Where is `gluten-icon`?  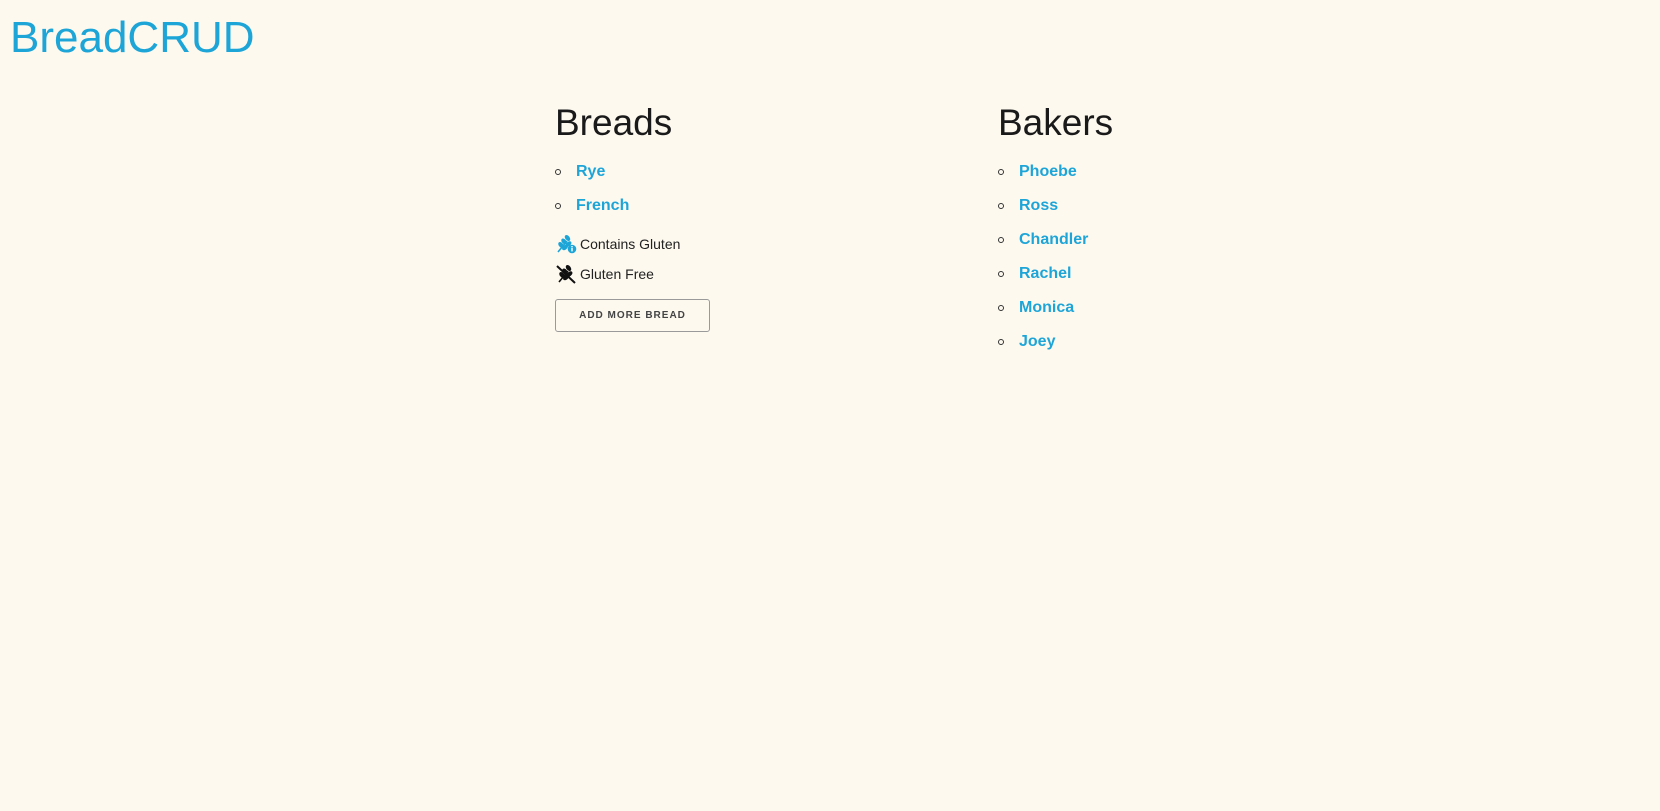
gluten-icon is located at coordinates (566, 244).